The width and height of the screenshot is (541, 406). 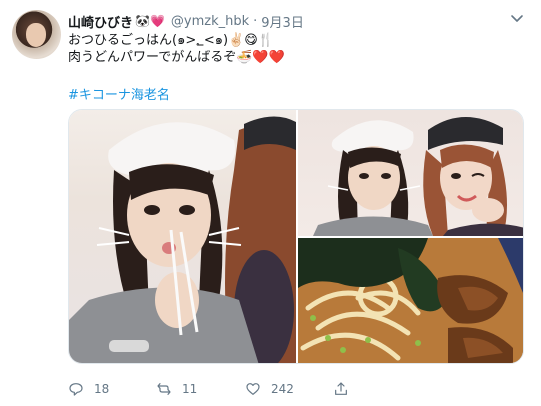 What do you see at coordinates (418, 176) in the screenshot?
I see `photo-top-right-illustration` at bounding box center [418, 176].